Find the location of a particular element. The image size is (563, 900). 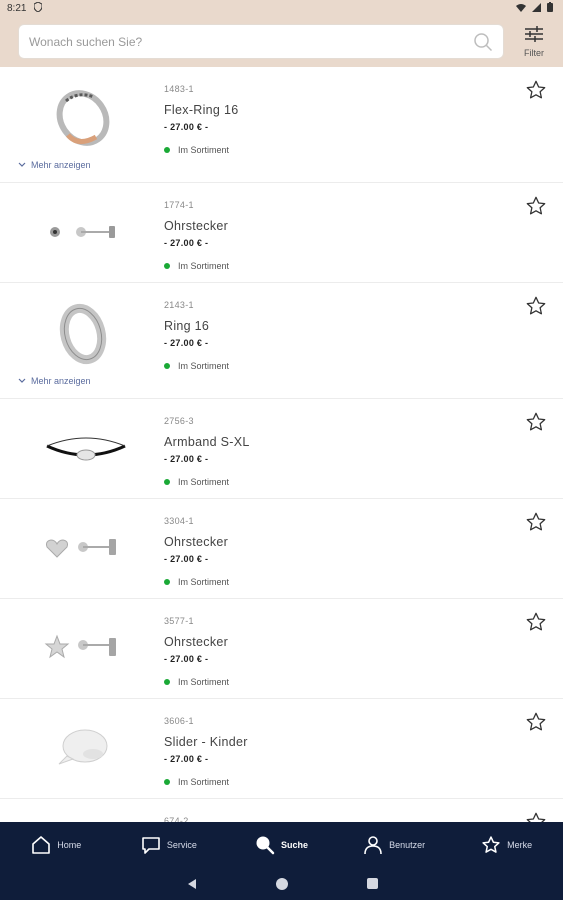

shield-icon is located at coordinates (38, 8).